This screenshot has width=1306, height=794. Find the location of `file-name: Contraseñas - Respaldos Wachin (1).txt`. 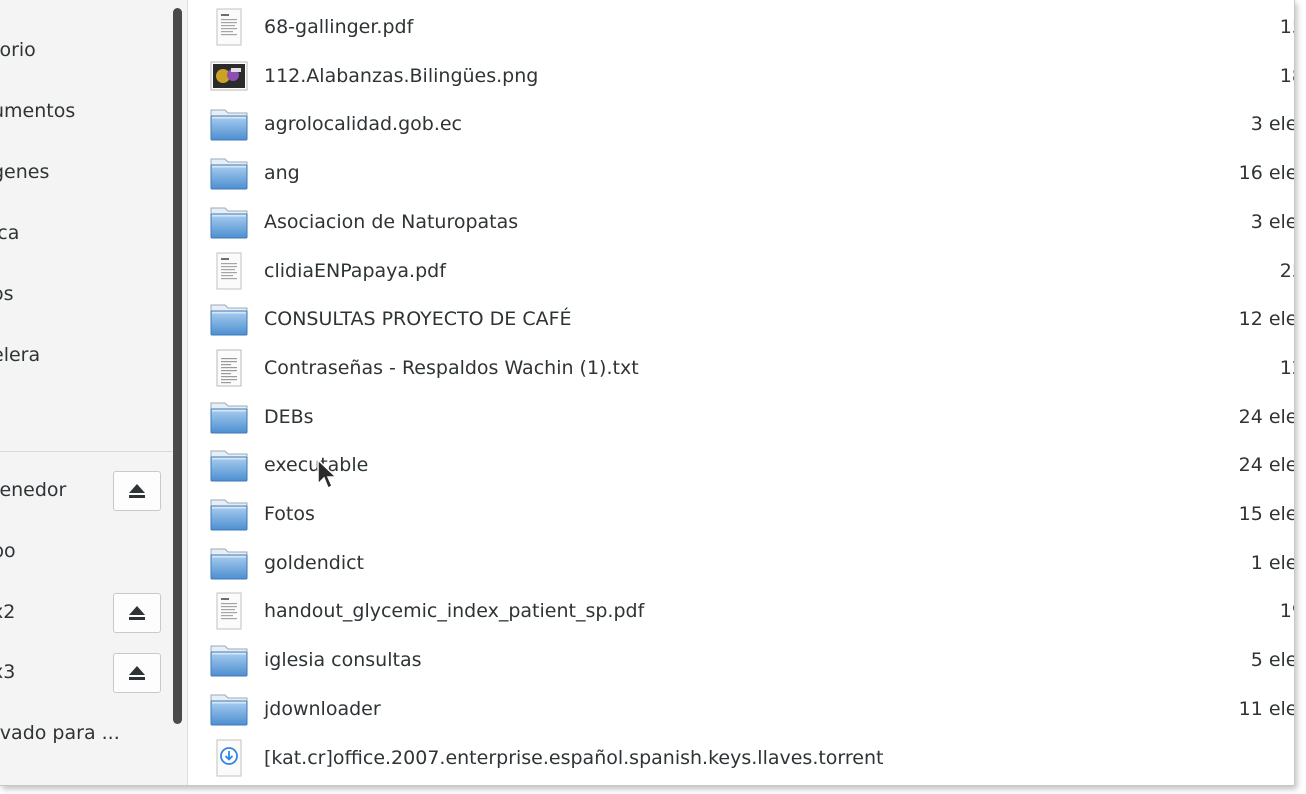

file-name: Contraseñas - Respaldos Wachin (1).txt is located at coordinates (451, 368).